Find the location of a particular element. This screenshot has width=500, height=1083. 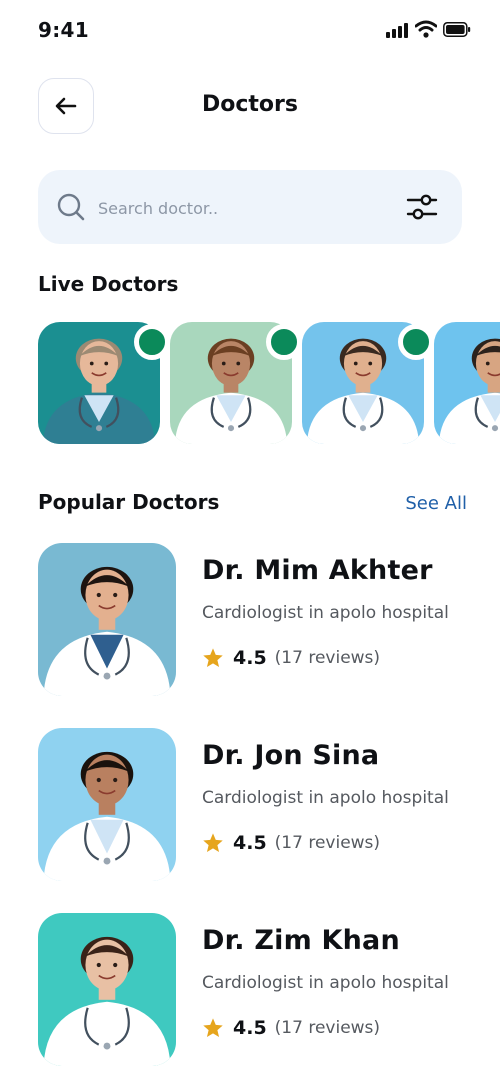

search-icon is located at coordinates (71, 207).